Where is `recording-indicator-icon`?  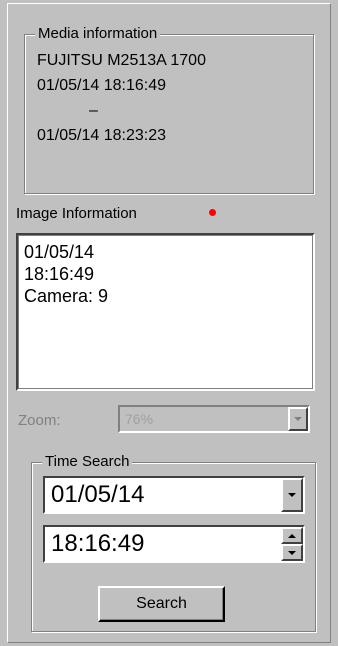 recording-indicator-icon is located at coordinates (212, 212).